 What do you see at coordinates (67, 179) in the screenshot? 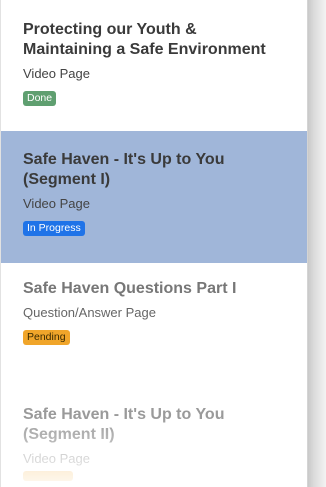
I see `module-title-line: (Segment I)` at bounding box center [67, 179].